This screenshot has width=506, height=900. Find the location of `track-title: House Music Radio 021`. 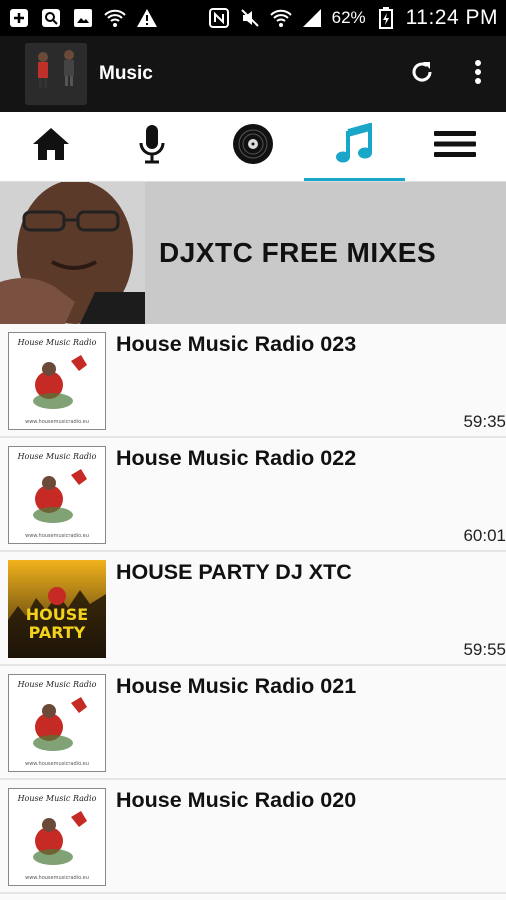

track-title: House Music Radio 021 is located at coordinates (236, 686).